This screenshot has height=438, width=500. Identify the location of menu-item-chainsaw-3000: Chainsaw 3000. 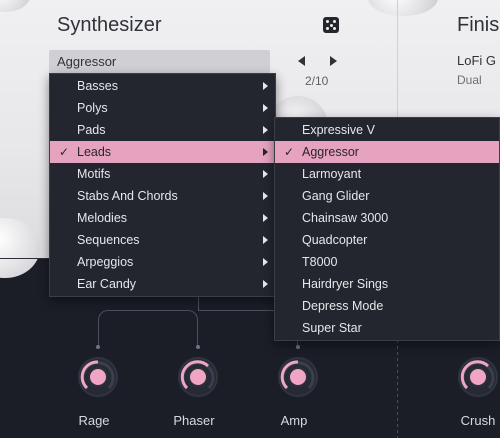
(387, 218).